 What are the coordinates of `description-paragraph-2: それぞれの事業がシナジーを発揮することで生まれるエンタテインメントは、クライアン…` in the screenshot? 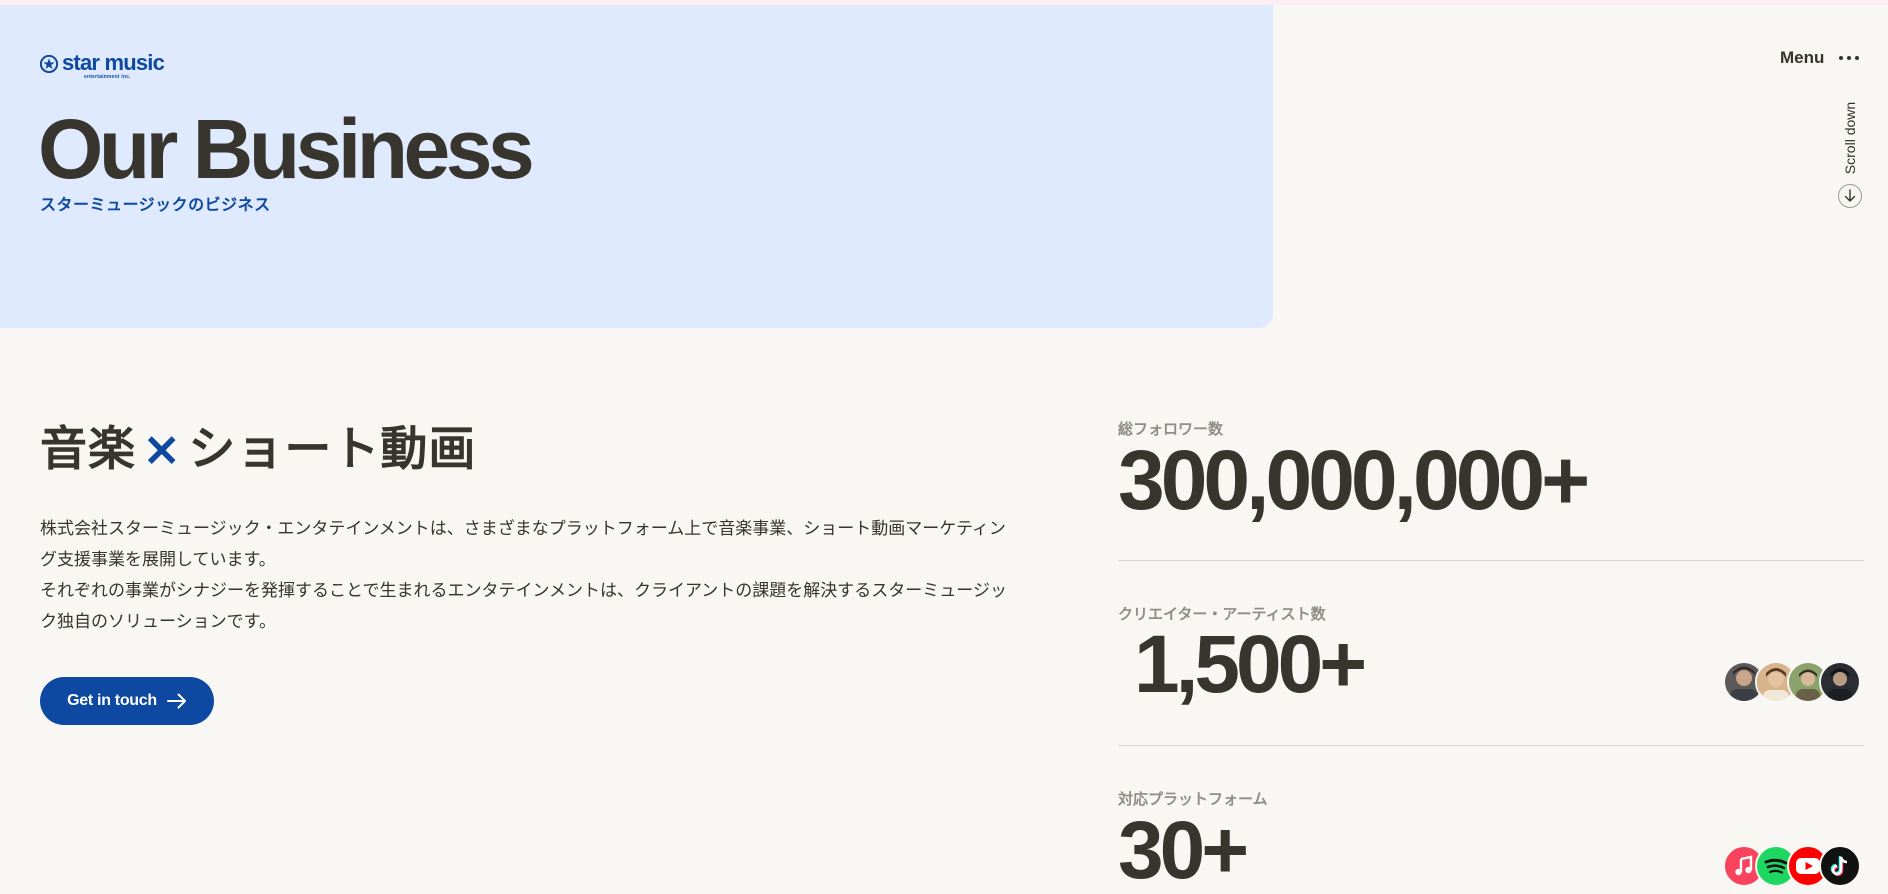 It's located at (523, 606).